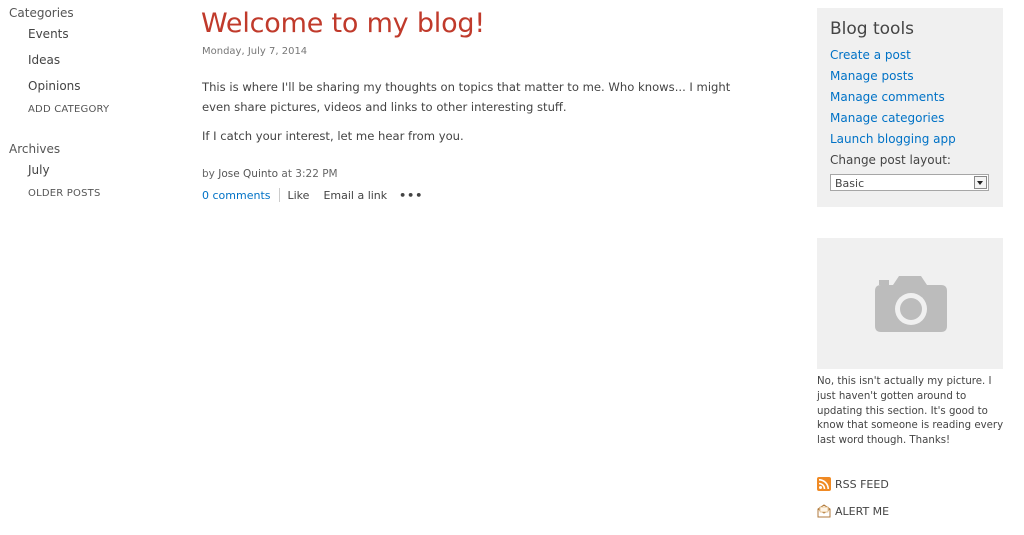 This screenshot has height=535, width=1024. What do you see at coordinates (824, 511) in the screenshot?
I see `alert-icon` at bounding box center [824, 511].